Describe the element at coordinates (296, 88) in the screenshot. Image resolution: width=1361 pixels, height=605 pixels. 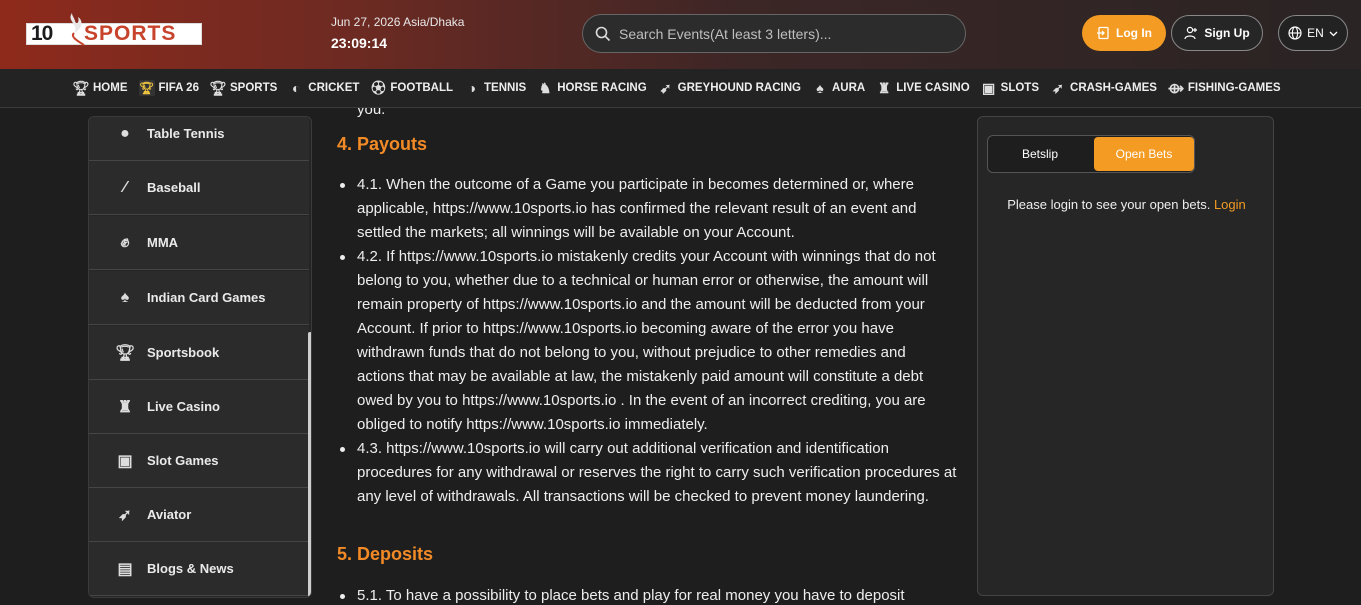
I see `cricket-icon: ◐` at that location.